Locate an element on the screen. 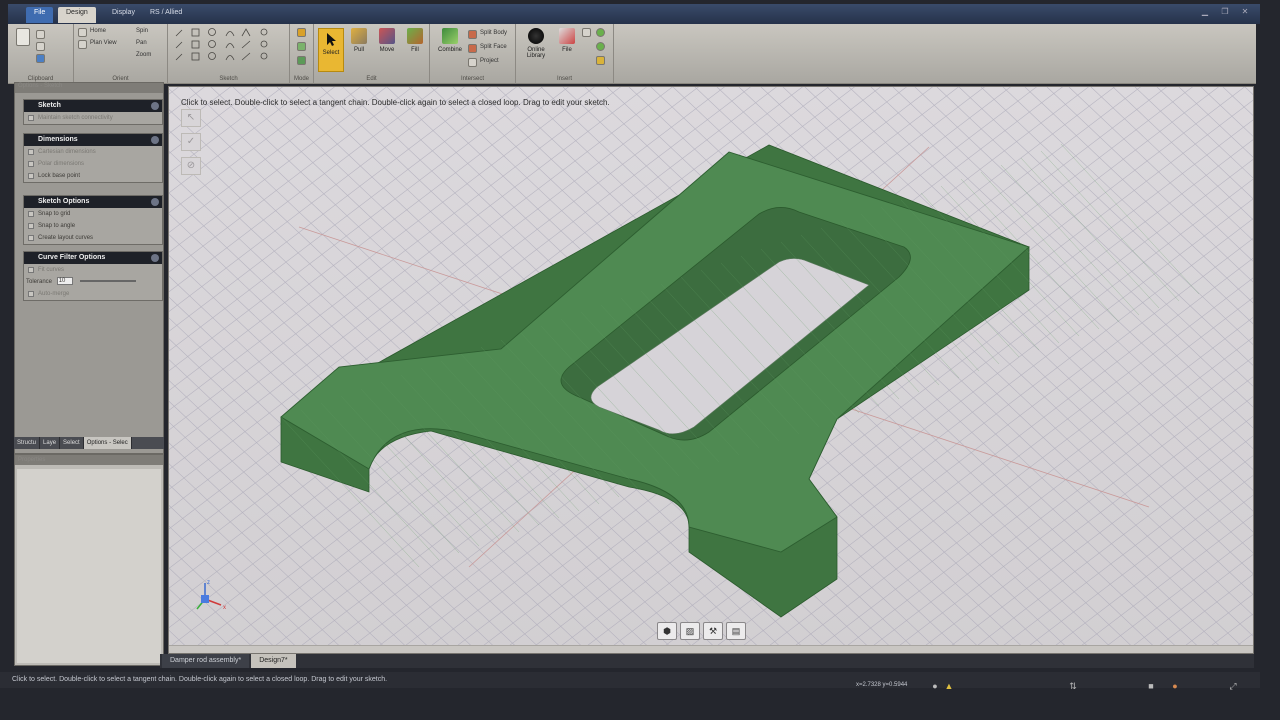 The width and height of the screenshot is (1280, 720). dimensions-section-title: Dimensions is located at coordinates (93, 140).